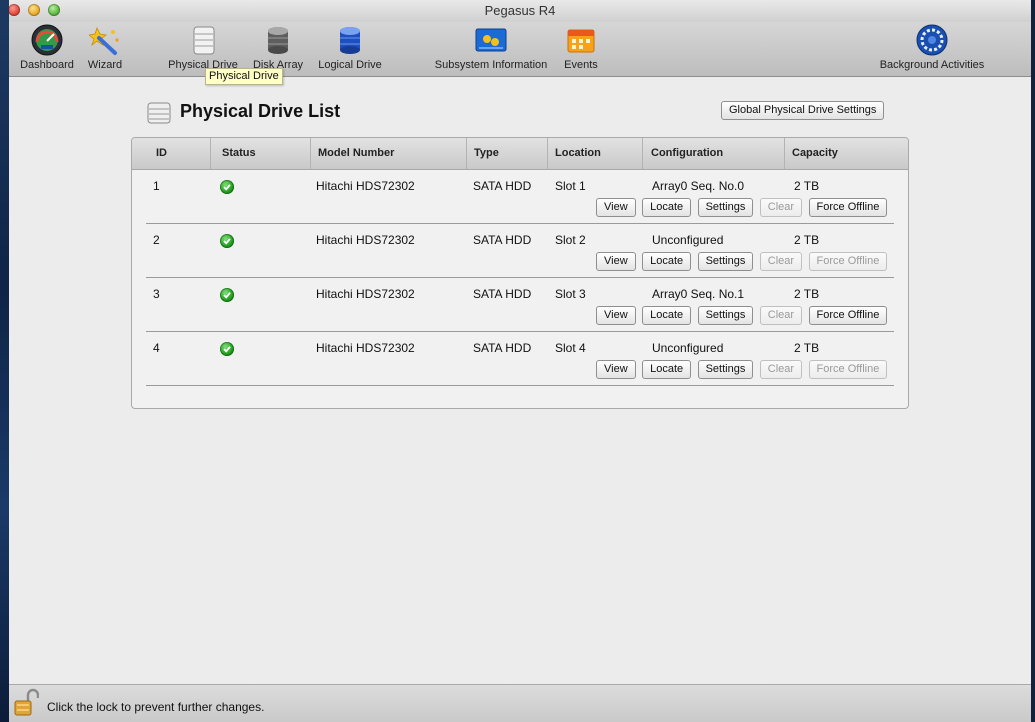 This screenshot has width=1035, height=722. What do you see at coordinates (570, 240) in the screenshot?
I see `drive-location: Slot 2` at bounding box center [570, 240].